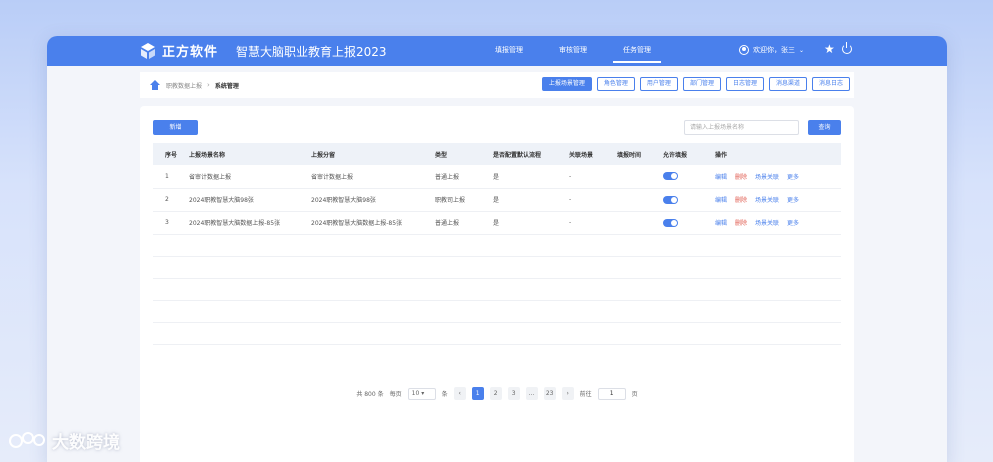 Image resolution: width=993 pixels, height=462 pixels. Describe the element at coordinates (459, 393) in the screenshot. I see `prev-page-icon: ‹` at that location.